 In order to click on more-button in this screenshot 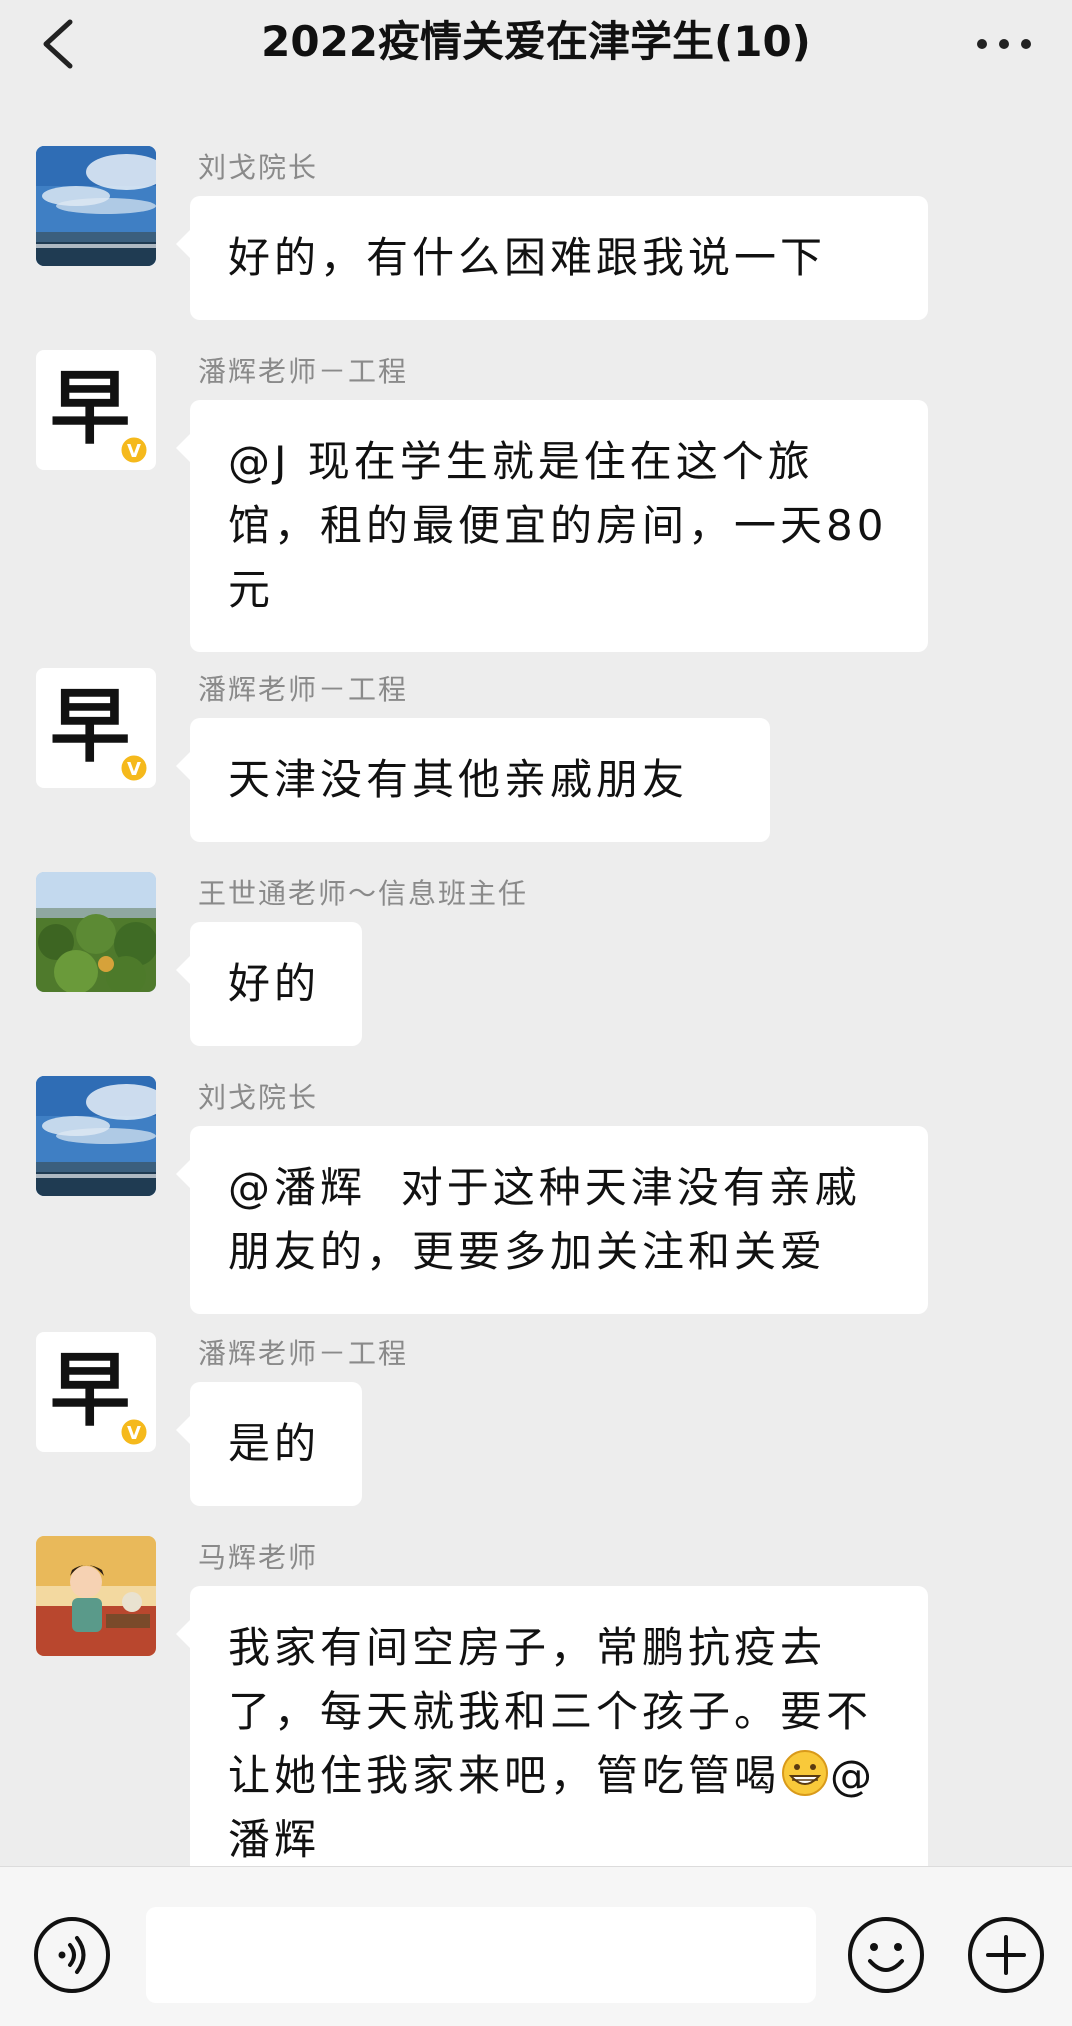, I will do `click(1004, 44)`.